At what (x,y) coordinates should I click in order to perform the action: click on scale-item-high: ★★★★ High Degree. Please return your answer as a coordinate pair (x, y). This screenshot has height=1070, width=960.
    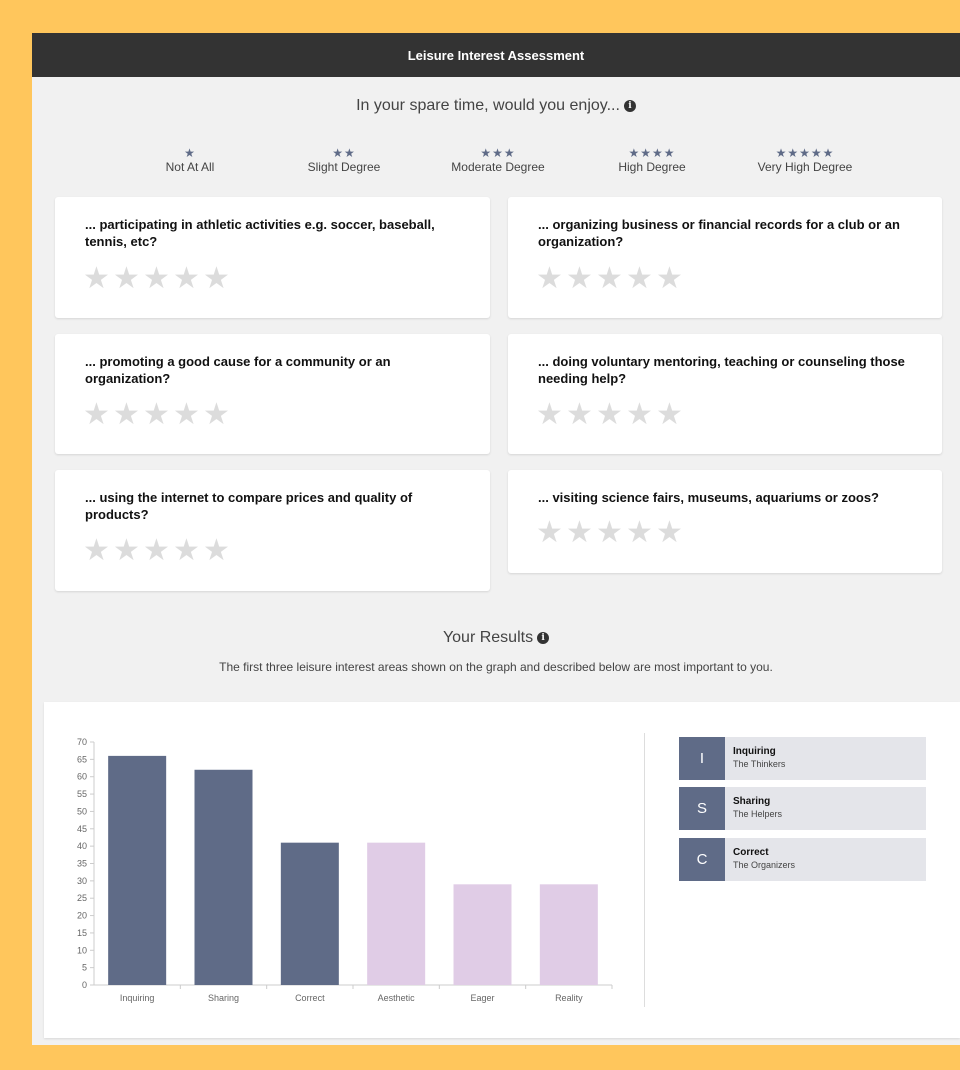
    Looking at the image, I should click on (652, 160).